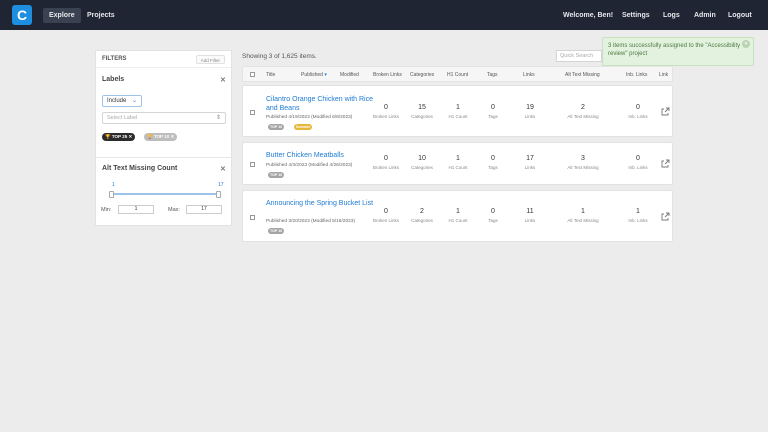  What do you see at coordinates (422, 158) in the screenshot?
I see `cell-categories: 10` at bounding box center [422, 158].